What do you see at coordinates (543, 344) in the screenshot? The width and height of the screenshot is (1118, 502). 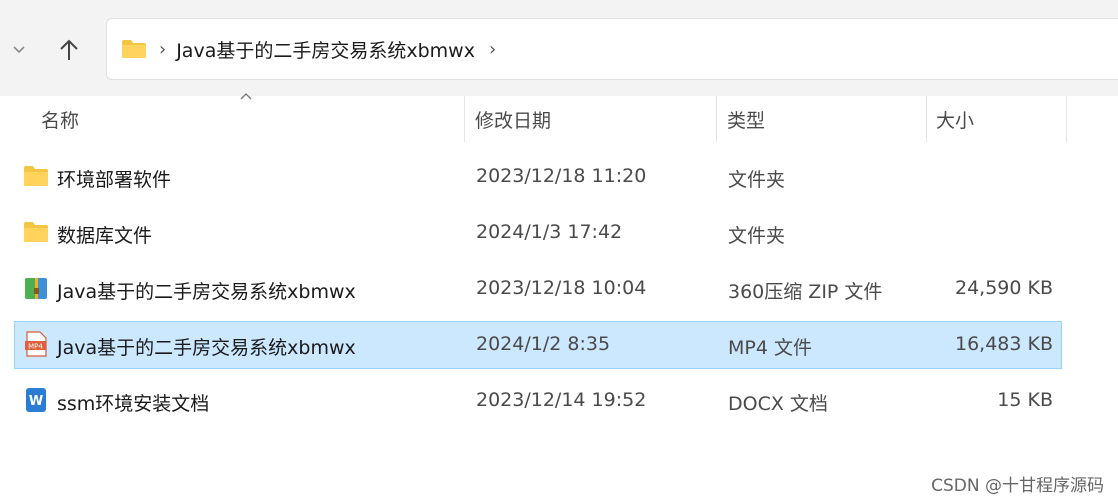 I see `file-date: 2024/1/2 8:35` at bounding box center [543, 344].